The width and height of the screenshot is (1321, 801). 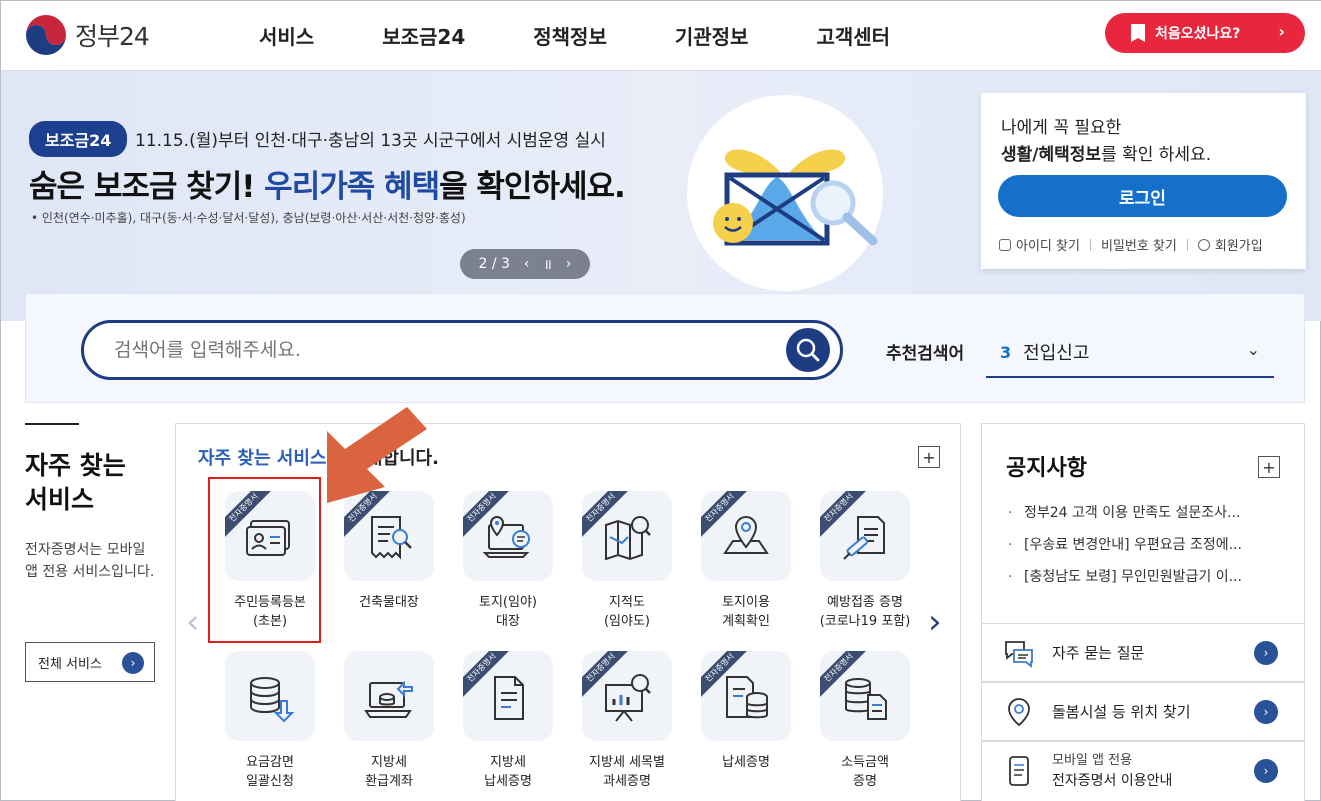 I want to click on tile-label-line1: 지적도, so click(x=627, y=602).